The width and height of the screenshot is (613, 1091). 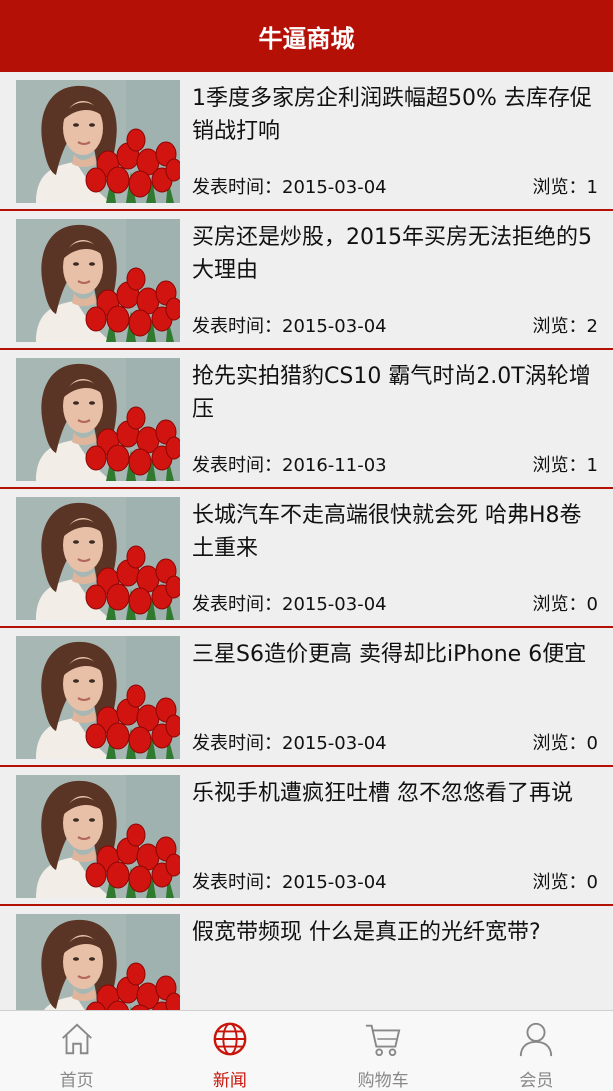 I want to click on article-title: 抢先实拍猎豹CS10 霸气时尚2.0T涡轮增压, so click(x=394, y=393).